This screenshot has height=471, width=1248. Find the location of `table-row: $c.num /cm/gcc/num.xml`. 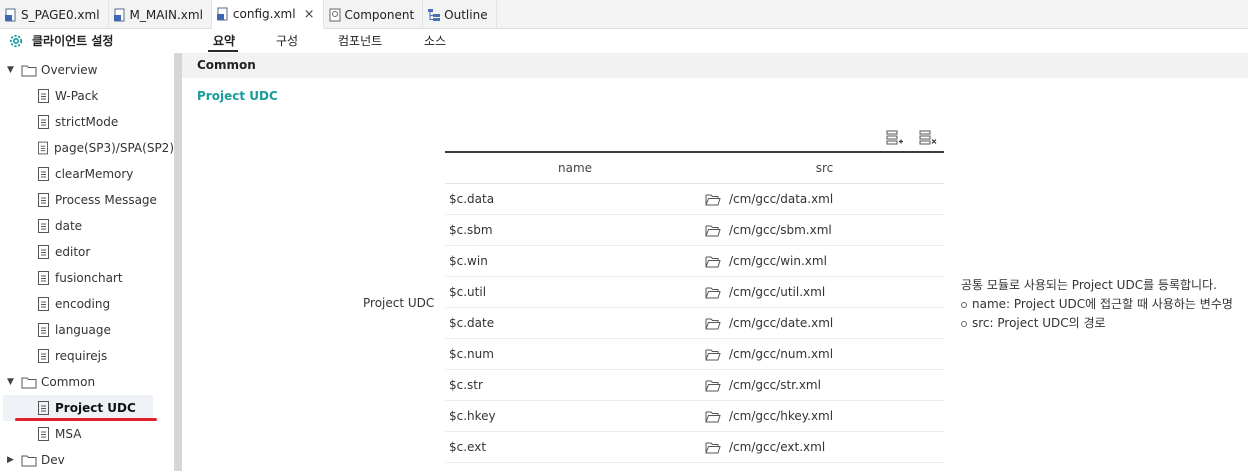

table-row: $c.num /cm/gcc/num.xml is located at coordinates (694, 354).